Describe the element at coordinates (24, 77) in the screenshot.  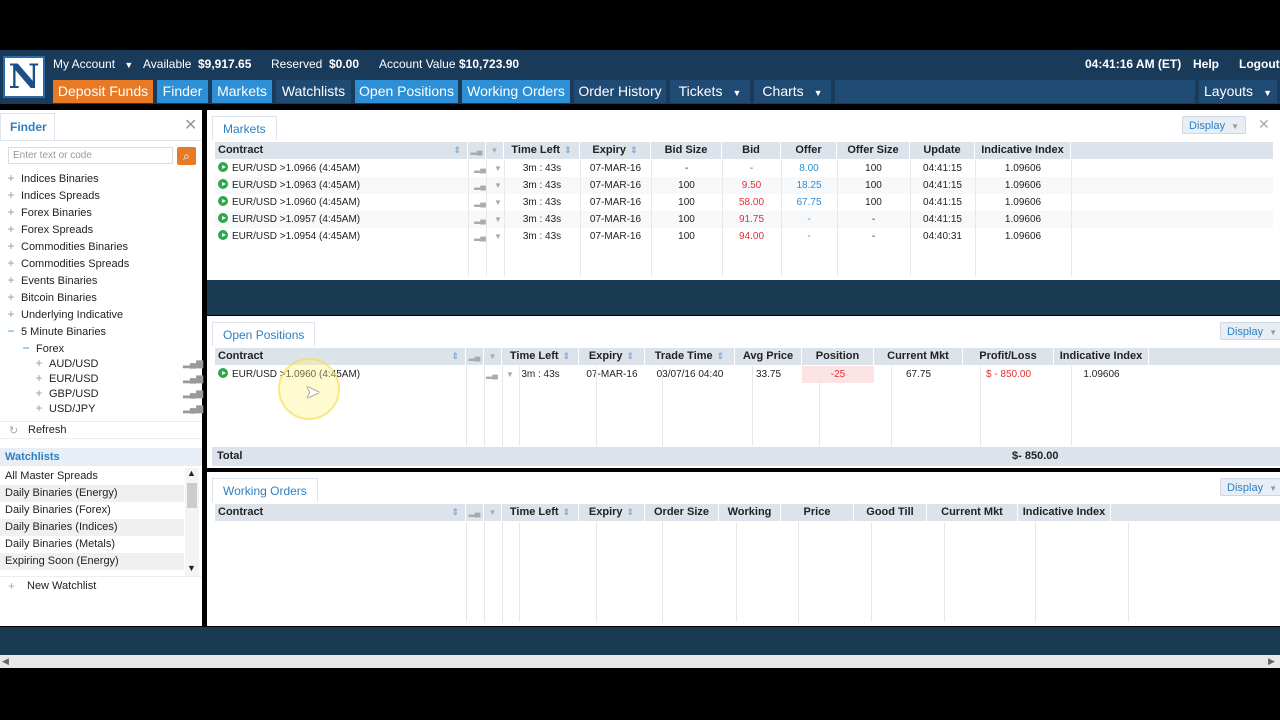
I see `brand-logo: N` at that location.